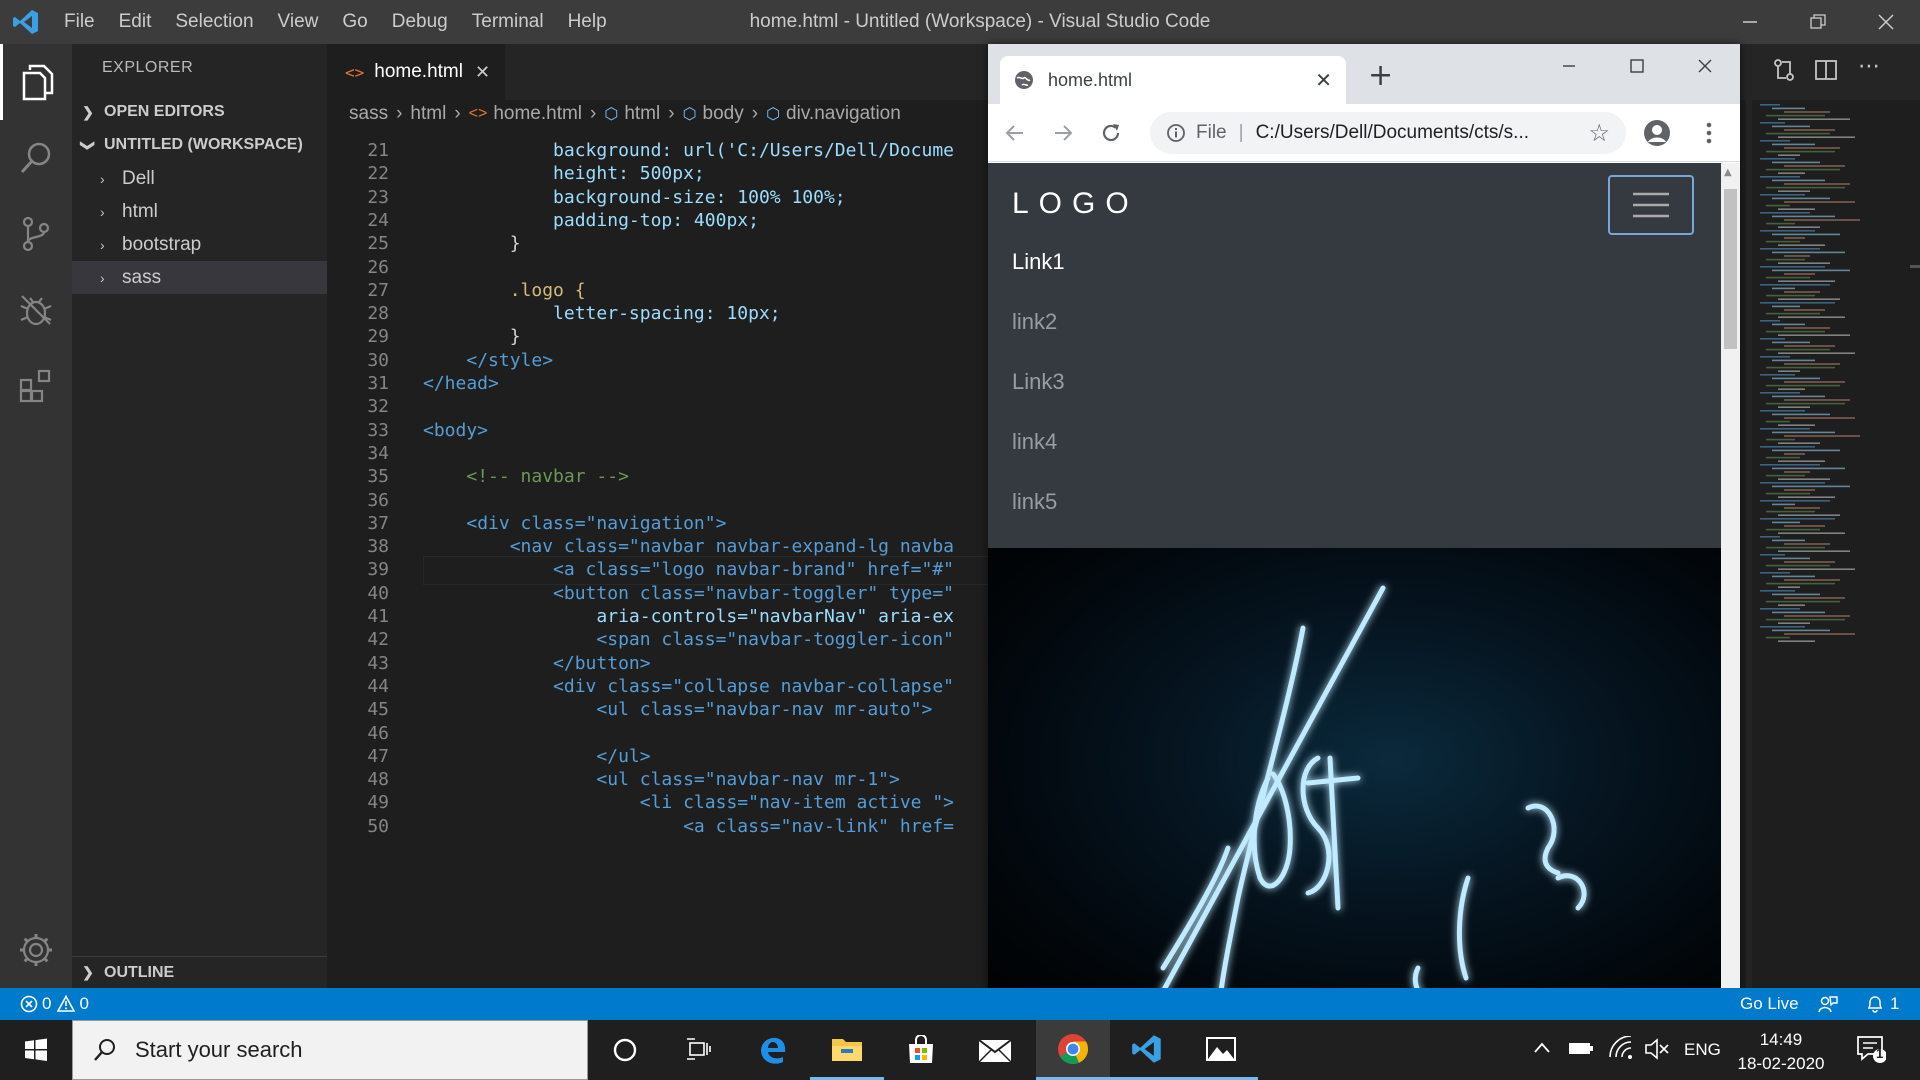 The height and width of the screenshot is (1080, 1920). What do you see at coordinates (1882, 1004) in the screenshot?
I see `notifications-button: 1` at bounding box center [1882, 1004].